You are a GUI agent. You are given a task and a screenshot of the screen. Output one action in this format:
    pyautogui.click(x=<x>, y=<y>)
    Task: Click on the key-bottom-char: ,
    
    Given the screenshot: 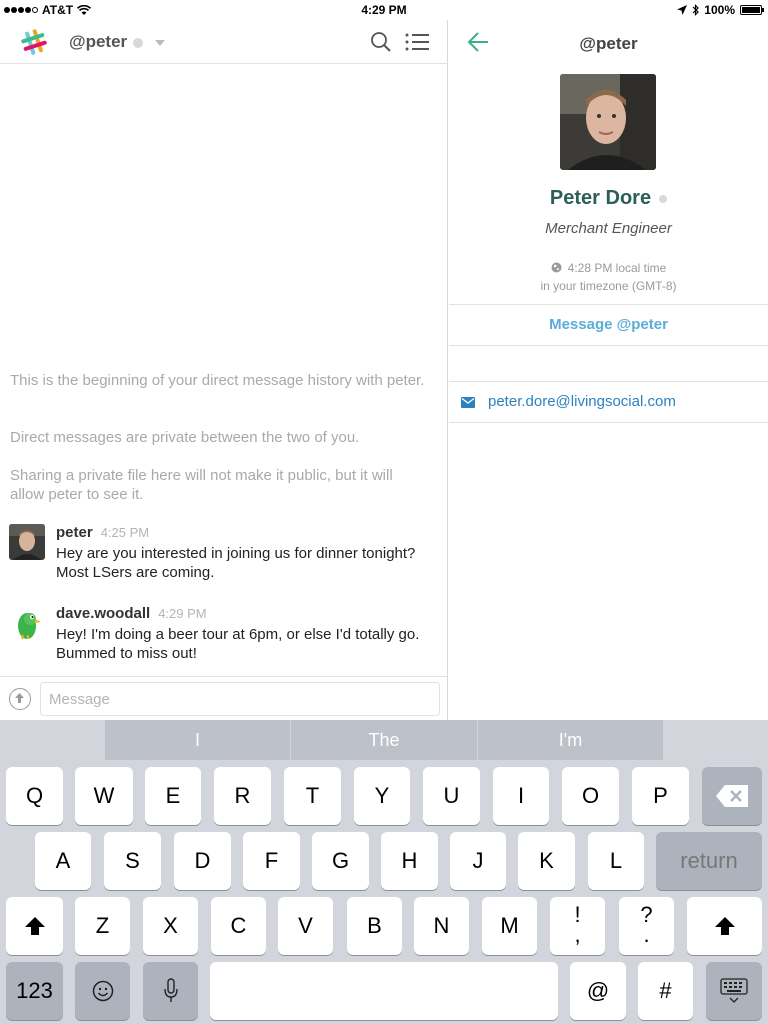 What is the action you would take?
    pyautogui.click(x=577, y=934)
    